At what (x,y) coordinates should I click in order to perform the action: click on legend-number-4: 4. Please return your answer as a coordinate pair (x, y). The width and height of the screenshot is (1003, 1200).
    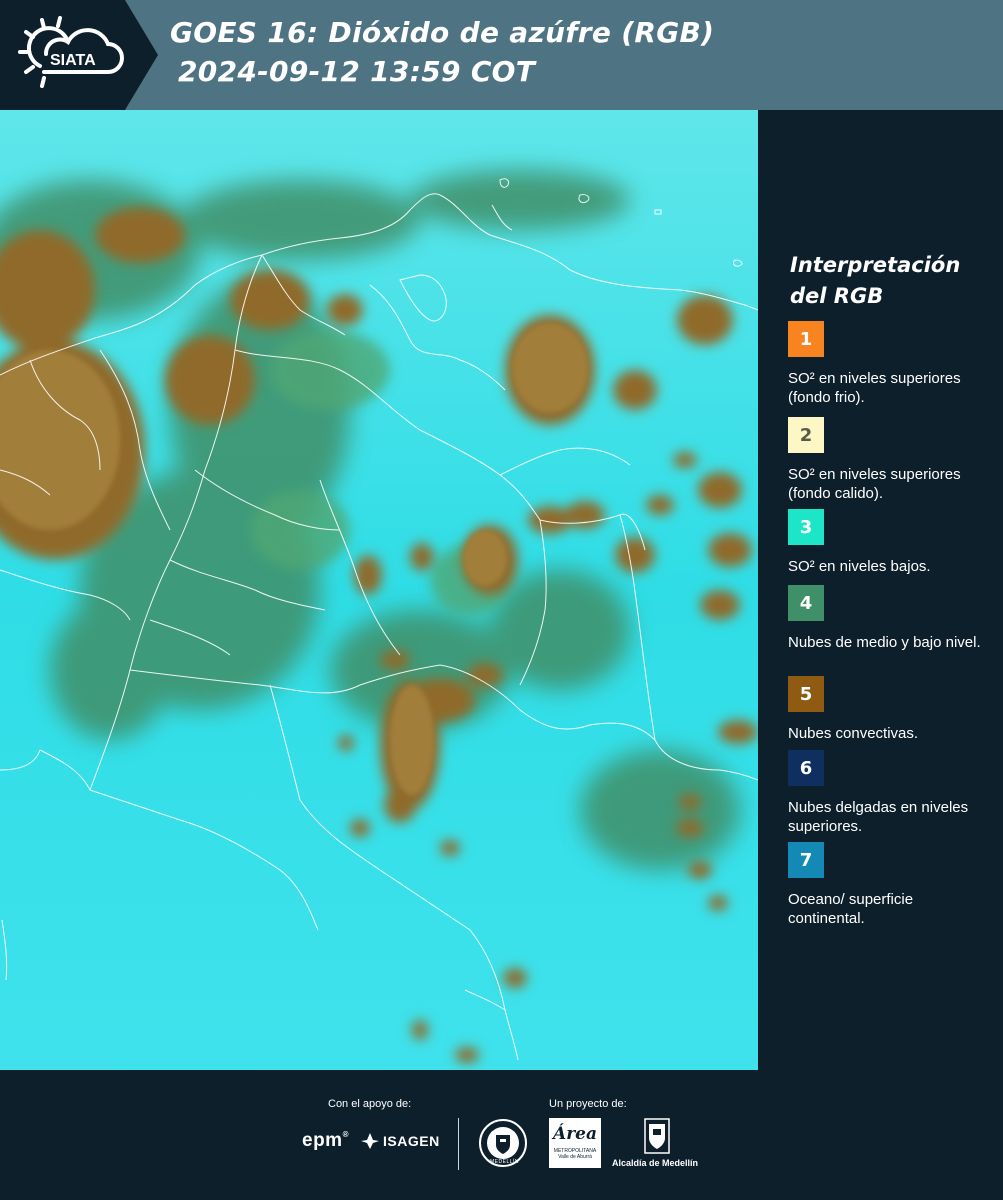
    Looking at the image, I should click on (806, 603).